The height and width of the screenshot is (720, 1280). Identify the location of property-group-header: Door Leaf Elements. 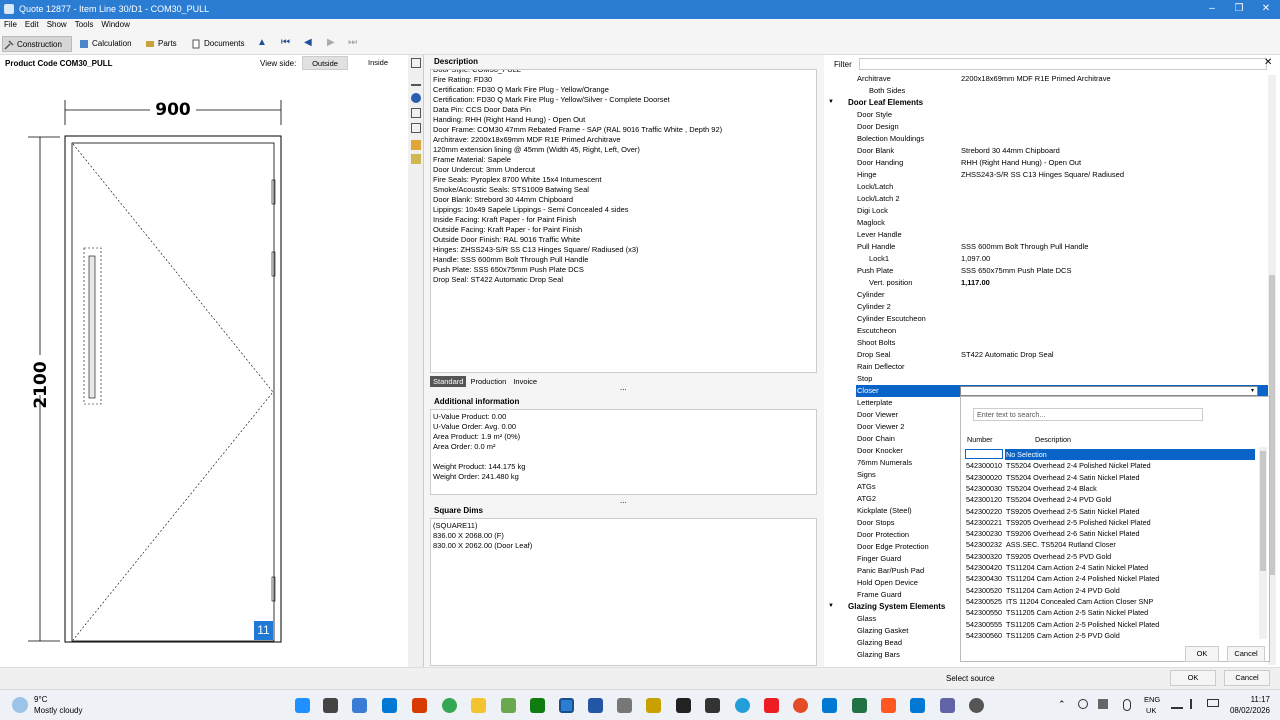
(885, 103).